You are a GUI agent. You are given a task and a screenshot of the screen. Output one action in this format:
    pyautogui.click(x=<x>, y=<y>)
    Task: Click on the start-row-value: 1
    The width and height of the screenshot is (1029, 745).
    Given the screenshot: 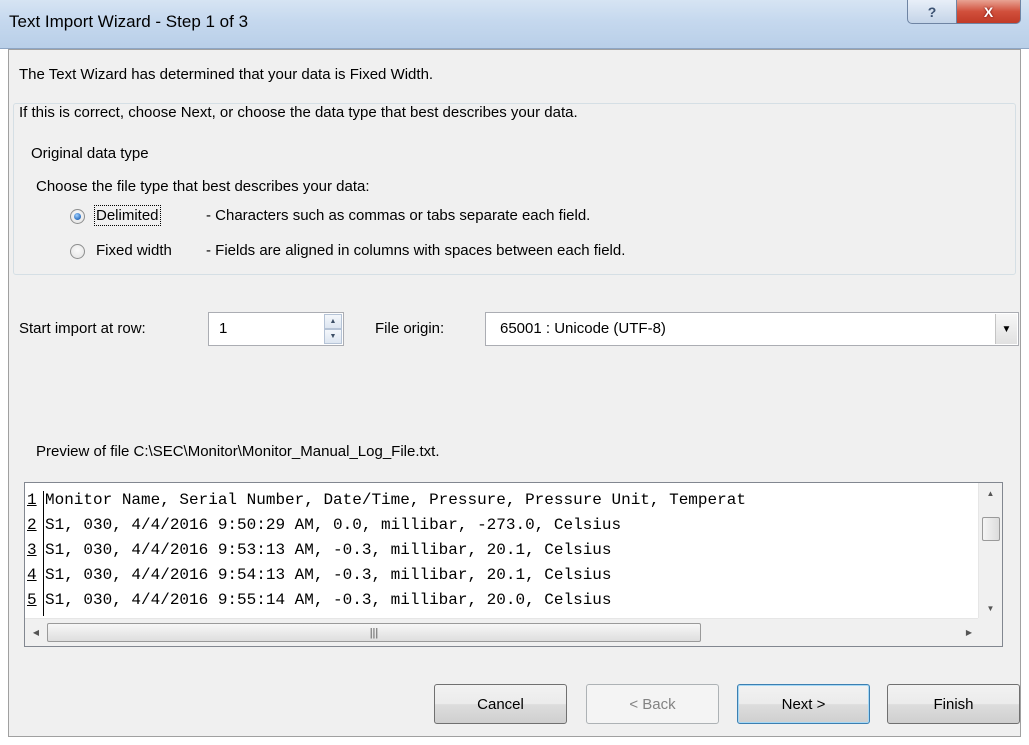 What is the action you would take?
    pyautogui.click(x=223, y=328)
    